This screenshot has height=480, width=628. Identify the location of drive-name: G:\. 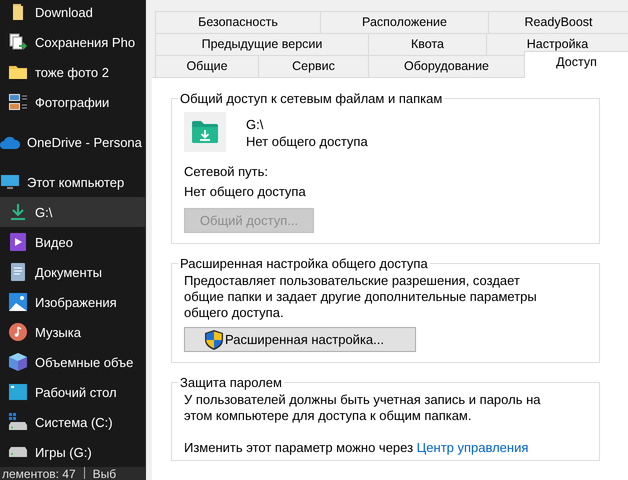
(255, 124).